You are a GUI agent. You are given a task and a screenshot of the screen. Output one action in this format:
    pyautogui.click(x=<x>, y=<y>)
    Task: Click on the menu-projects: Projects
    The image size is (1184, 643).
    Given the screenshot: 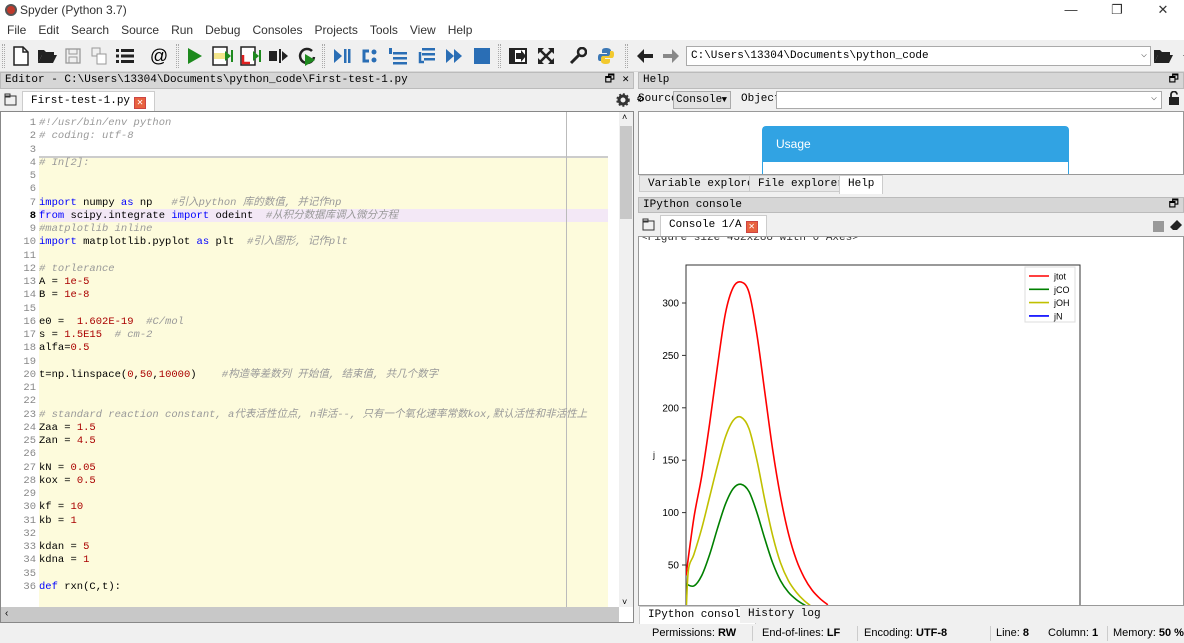 What is the action you would take?
    pyautogui.click(x=335, y=29)
    